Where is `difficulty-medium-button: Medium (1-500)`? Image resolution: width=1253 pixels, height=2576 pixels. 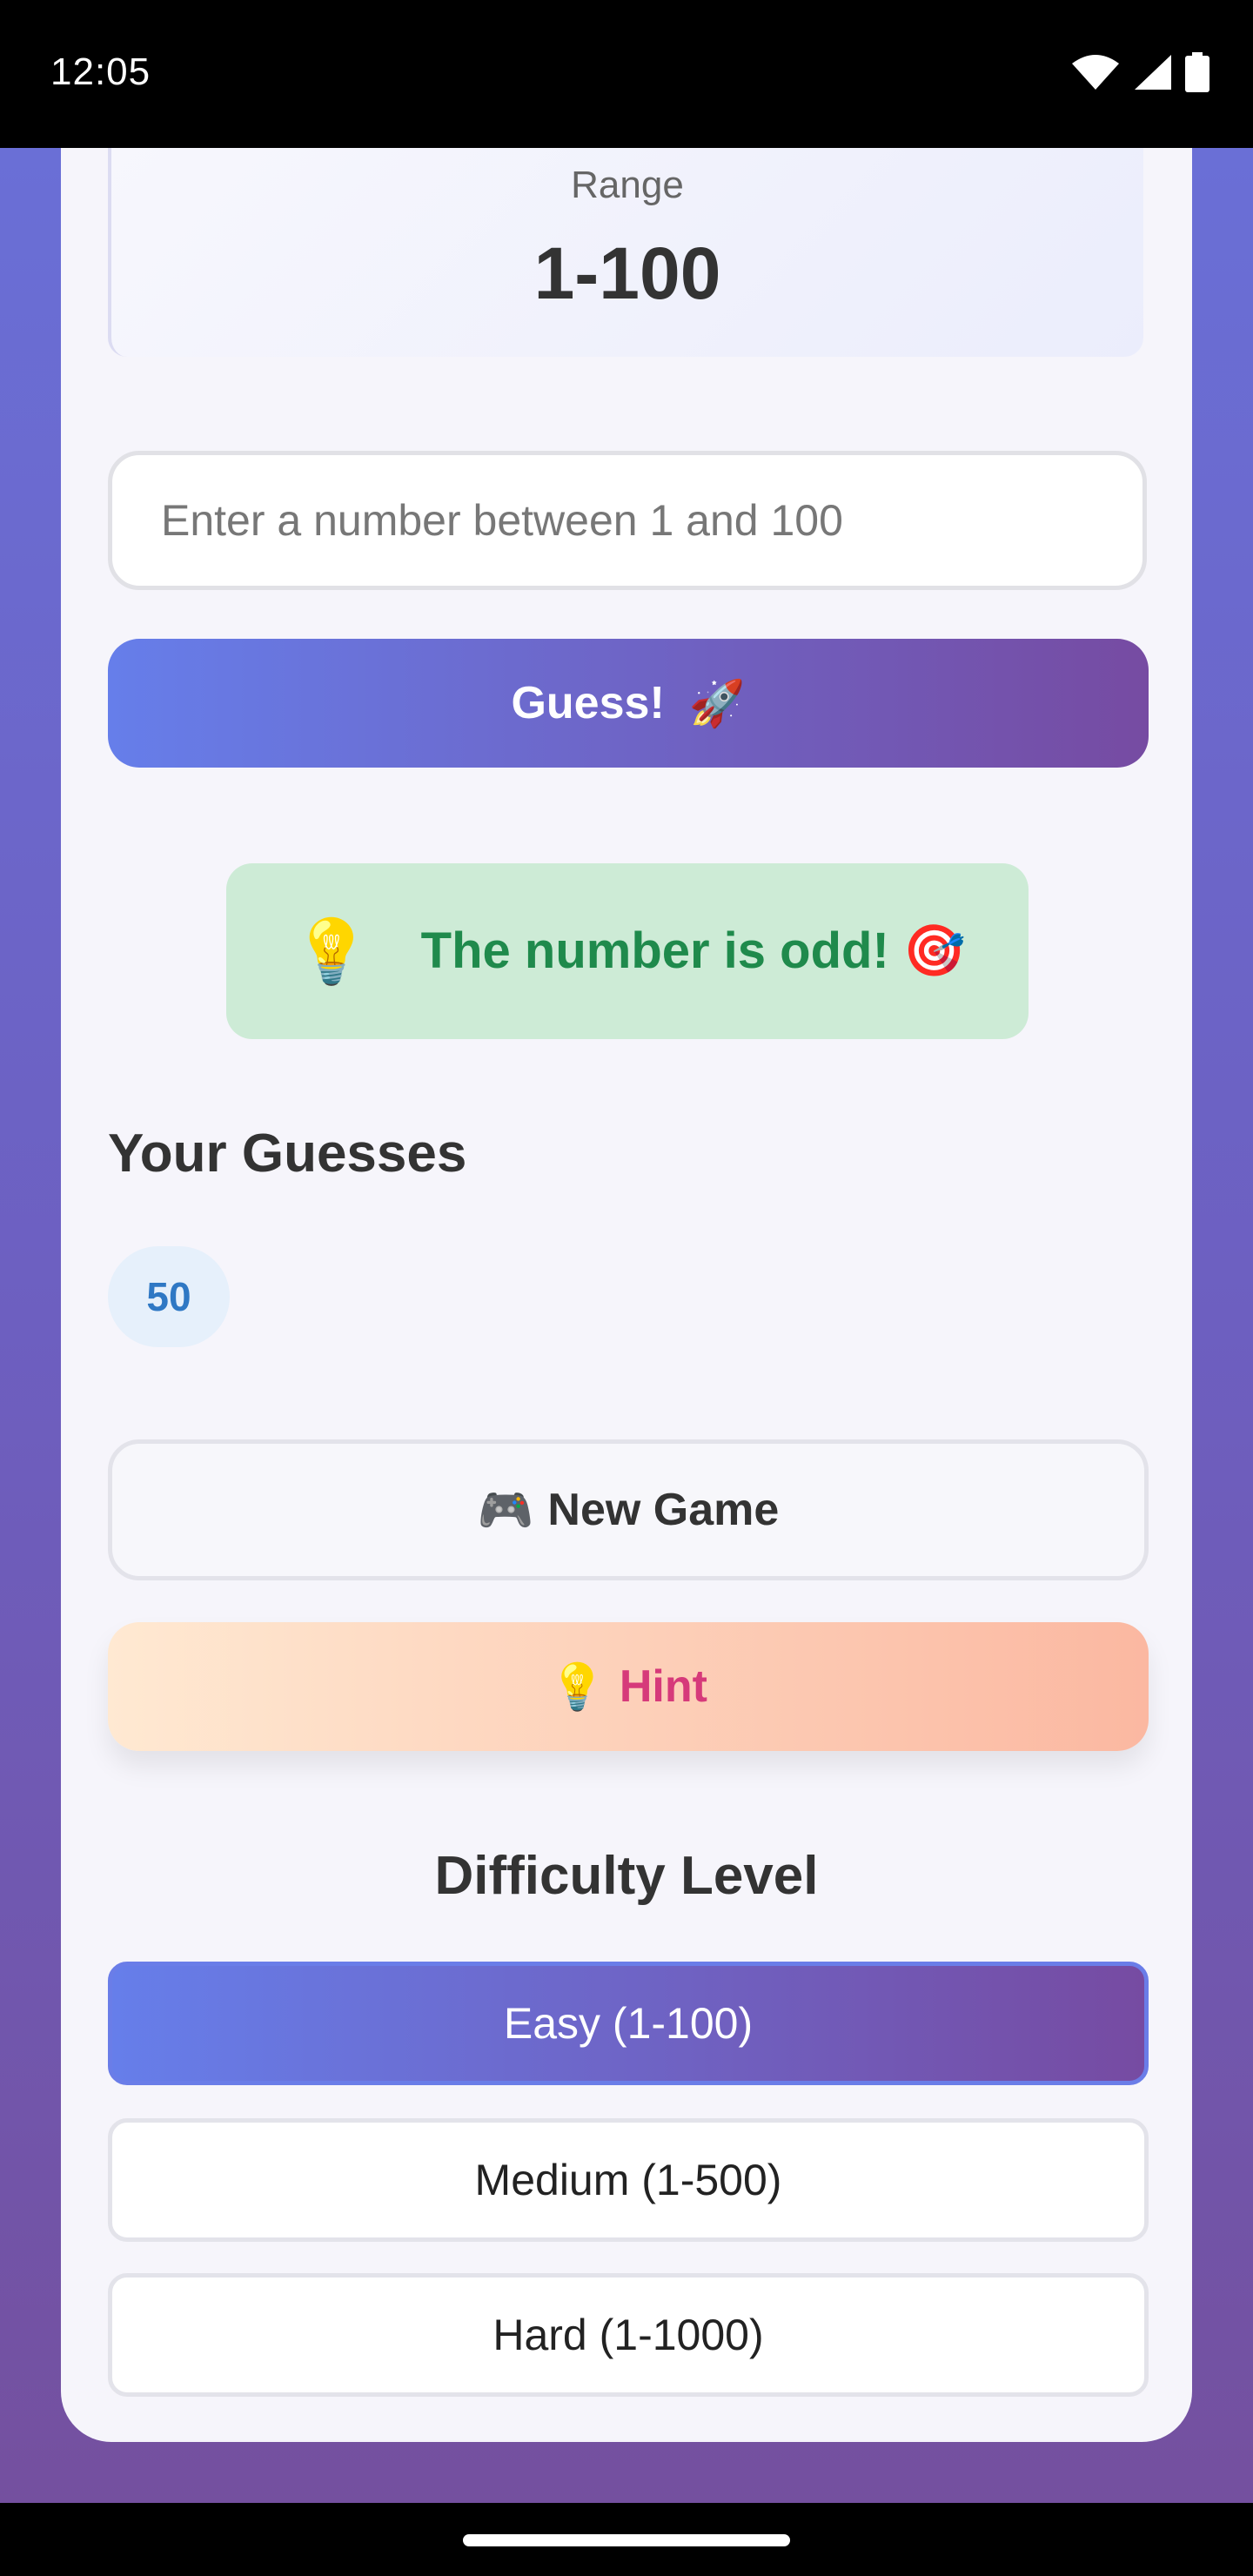
difficulty-medium-button: Medium (1-500) is located at coordinates (628, 2180).